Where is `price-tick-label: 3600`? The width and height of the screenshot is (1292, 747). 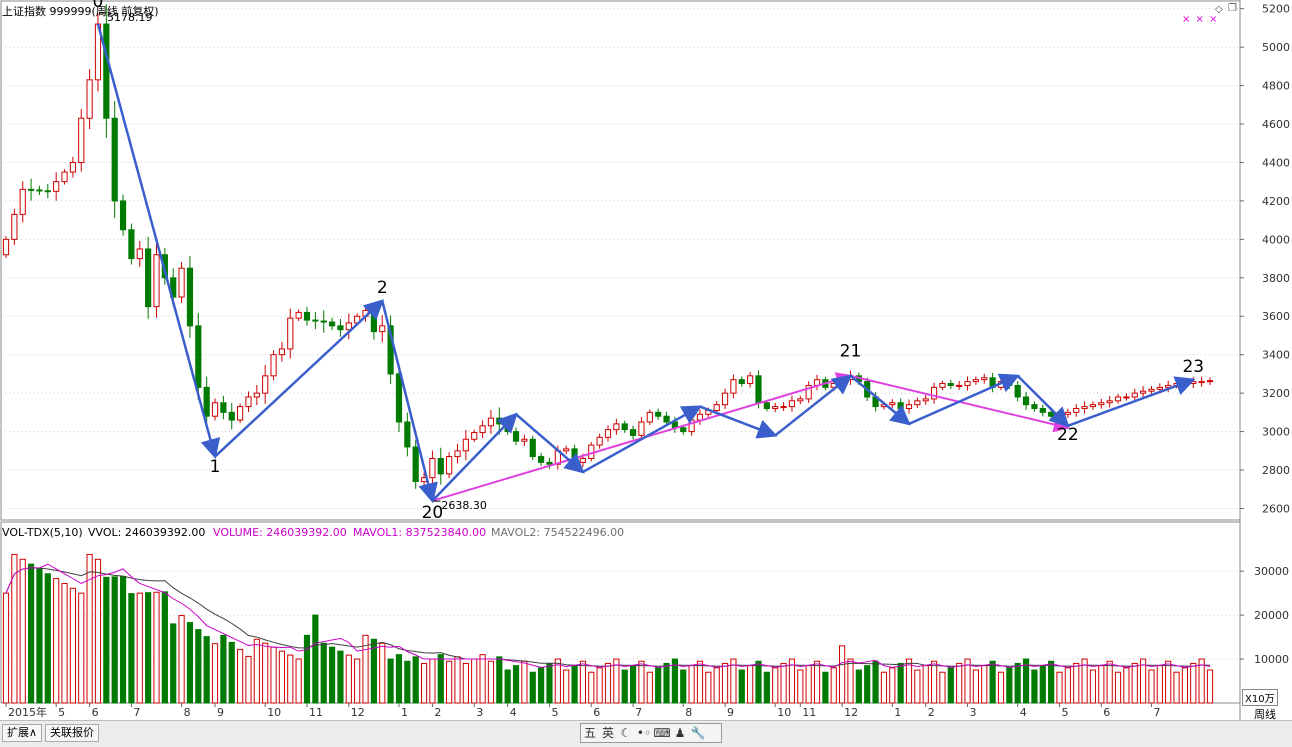
price-tick-label: 3600 is located at coordinates (1276, 316).